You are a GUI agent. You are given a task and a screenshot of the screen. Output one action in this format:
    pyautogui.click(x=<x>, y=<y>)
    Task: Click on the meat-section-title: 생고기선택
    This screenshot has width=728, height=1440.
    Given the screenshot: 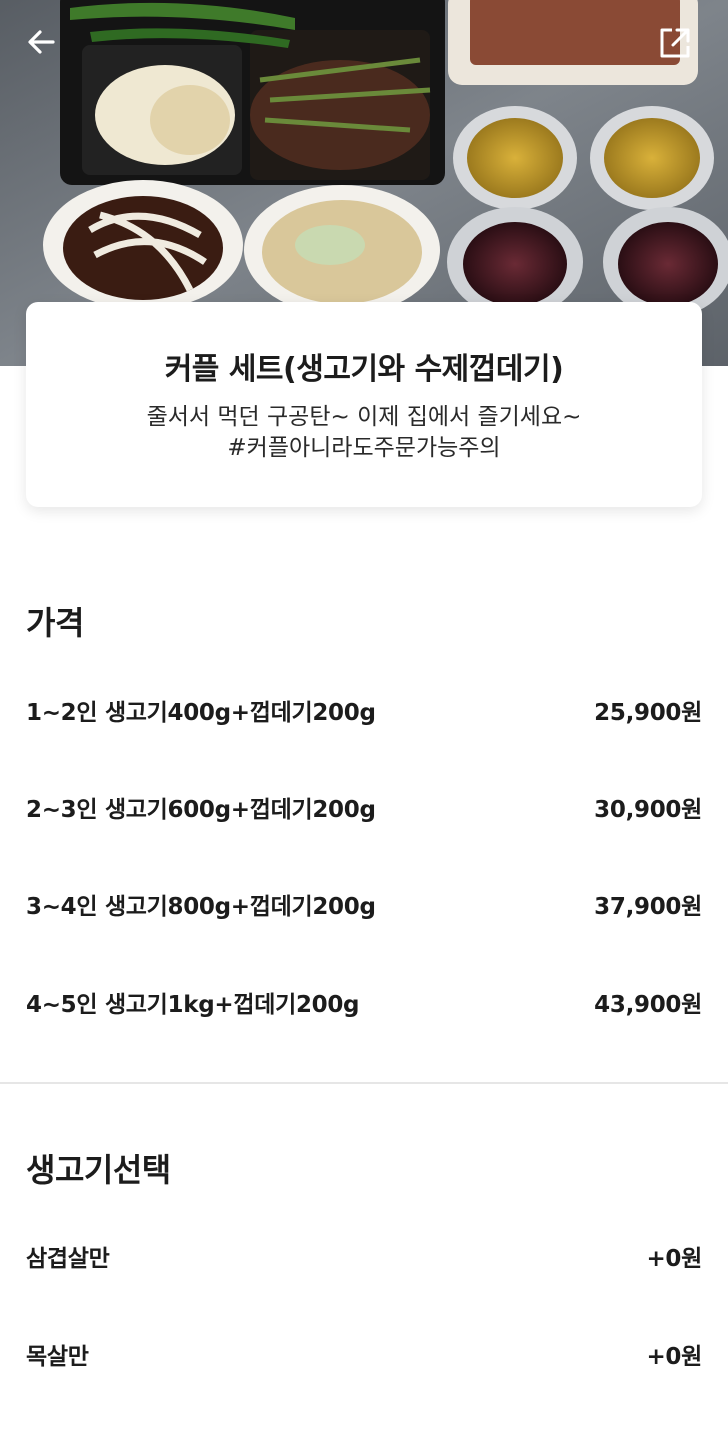 What is the action you would take?
    pyautogui.click(x=98, y=1170)
    